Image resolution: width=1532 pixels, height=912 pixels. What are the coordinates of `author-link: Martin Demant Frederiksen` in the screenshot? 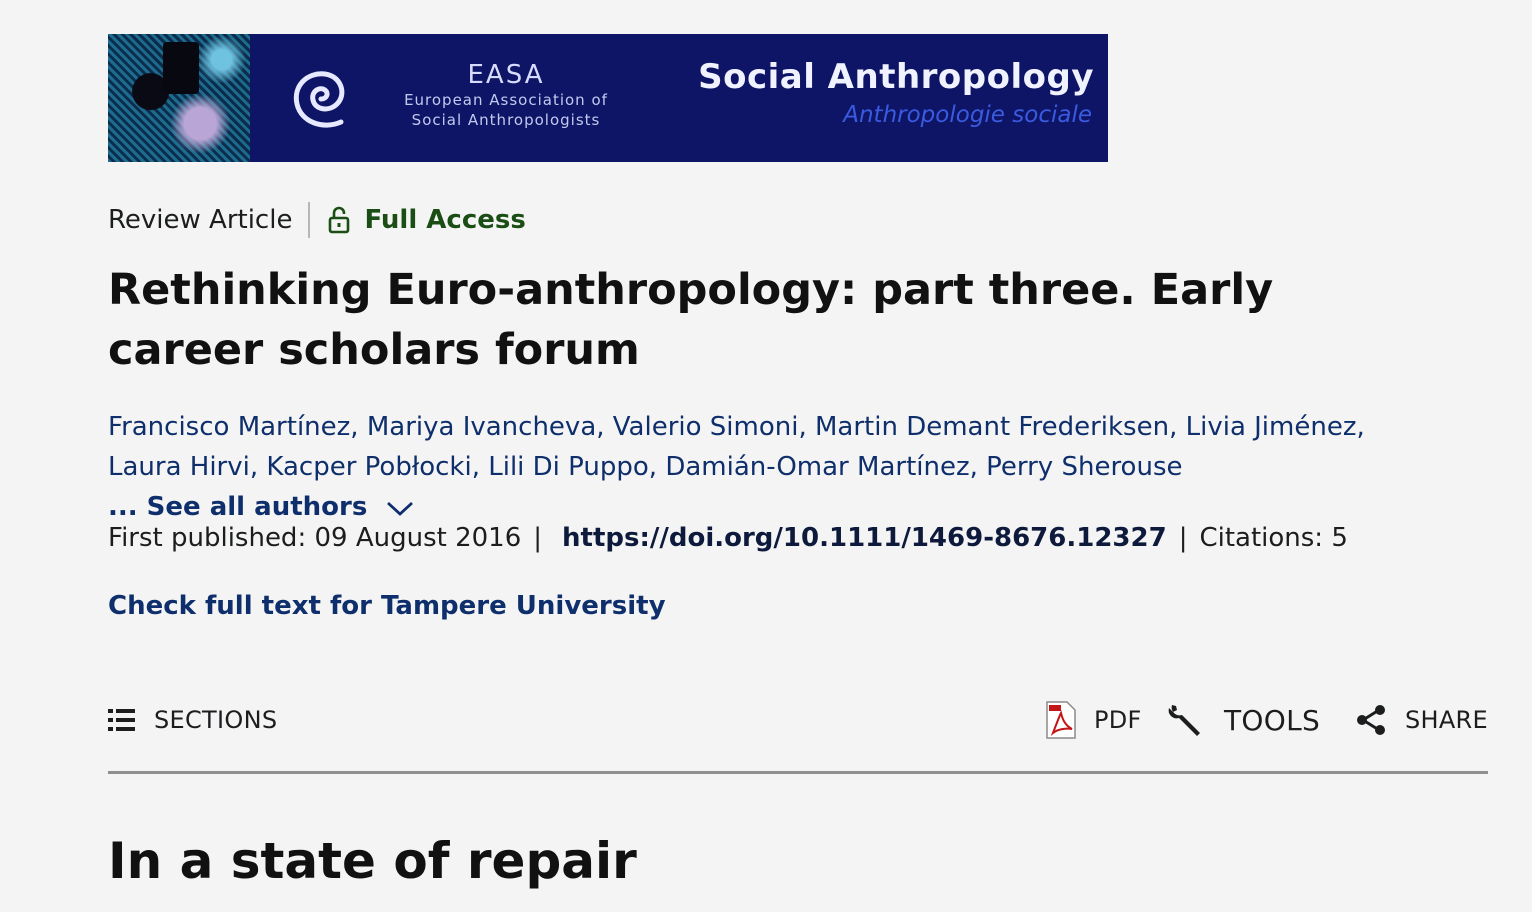 It's located at (992, 427).